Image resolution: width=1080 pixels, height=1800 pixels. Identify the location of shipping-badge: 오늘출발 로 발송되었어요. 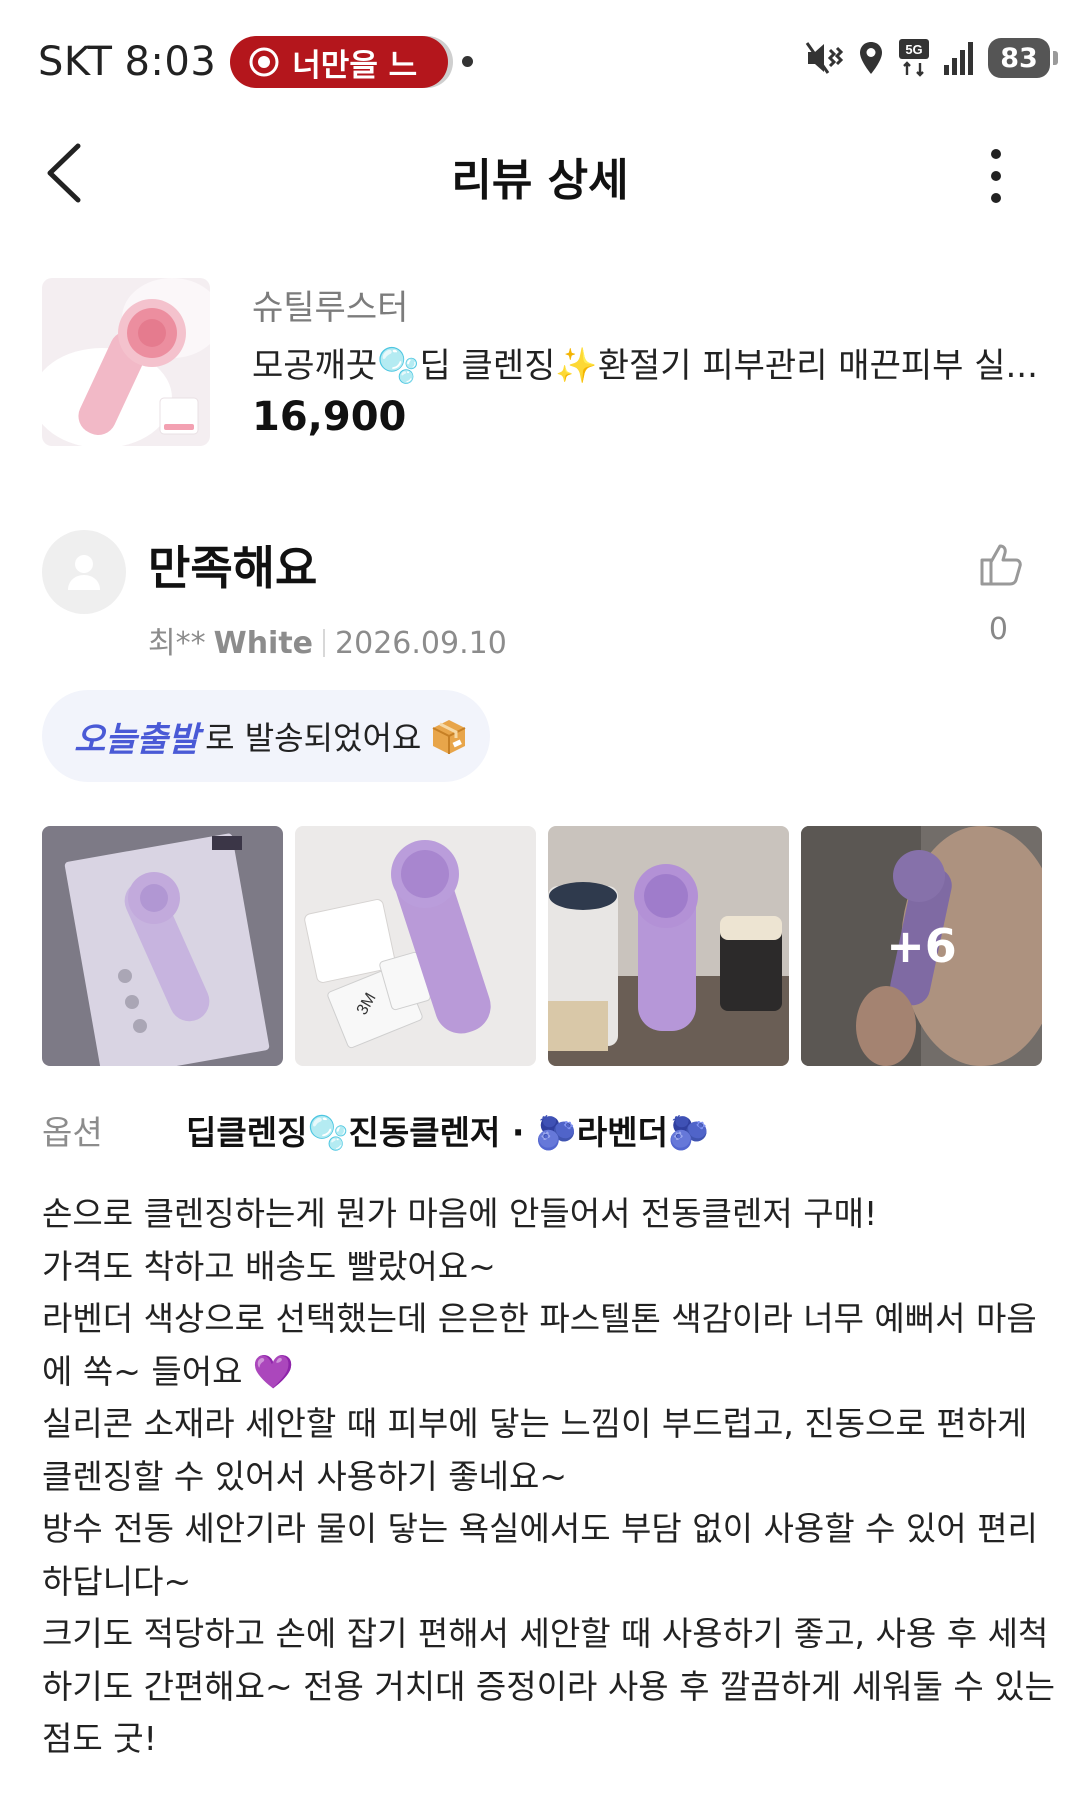
(266, 736).